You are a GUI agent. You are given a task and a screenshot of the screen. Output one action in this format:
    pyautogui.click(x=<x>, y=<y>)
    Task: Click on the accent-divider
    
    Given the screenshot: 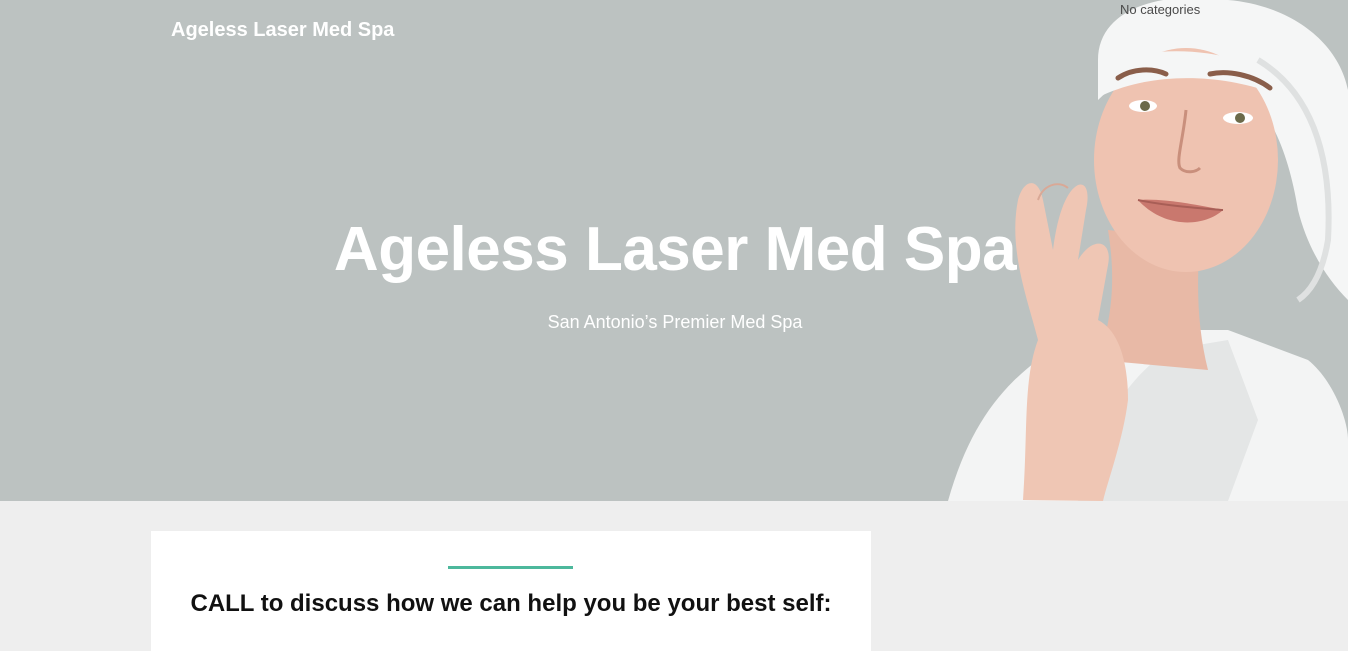 What is the action you would take?
    pyautogui.click(x=510, y=567)
    